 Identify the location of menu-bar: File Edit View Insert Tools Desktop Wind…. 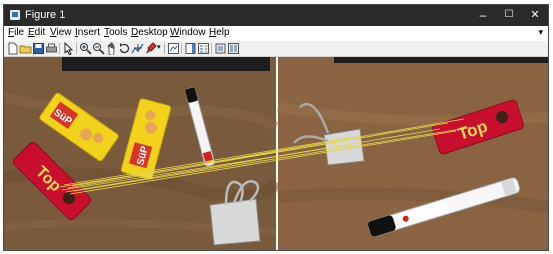
(276, 33).